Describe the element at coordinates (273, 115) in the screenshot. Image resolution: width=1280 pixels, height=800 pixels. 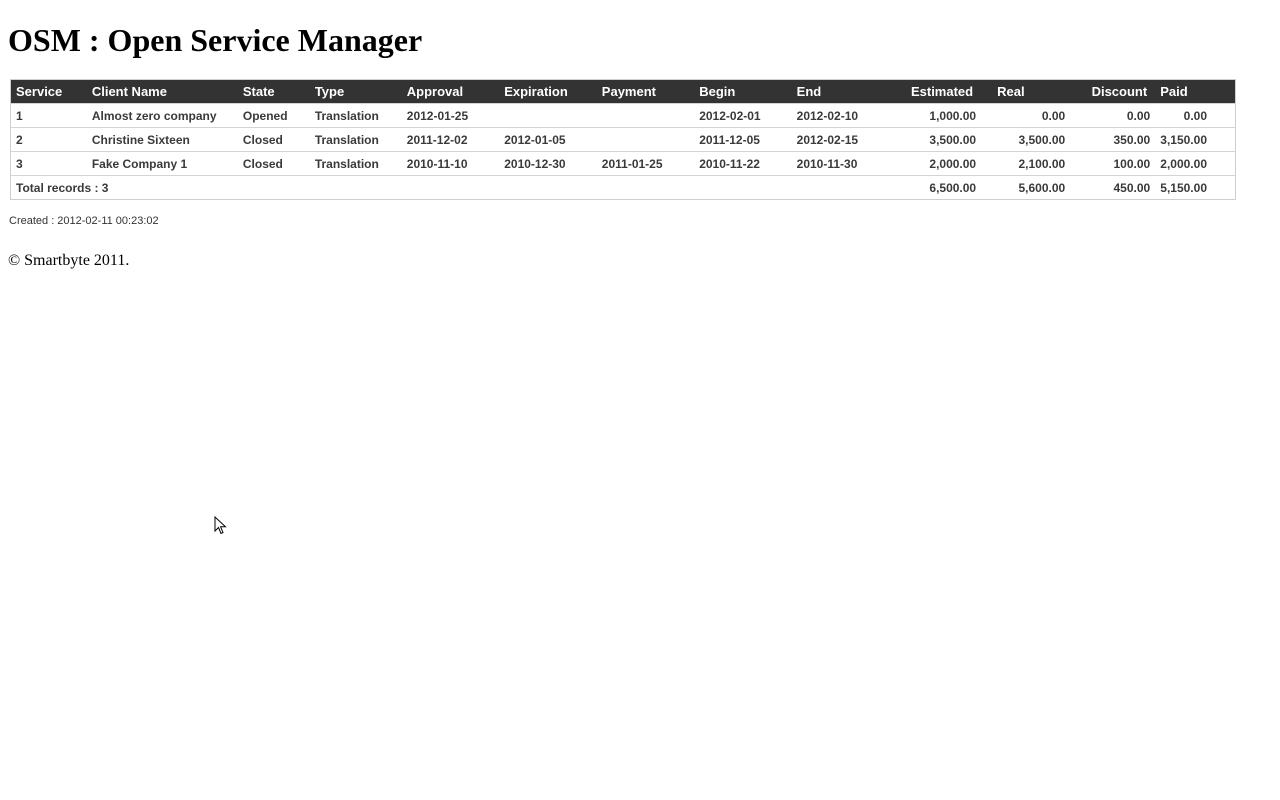
I see `cell-state: Opened` at that location.